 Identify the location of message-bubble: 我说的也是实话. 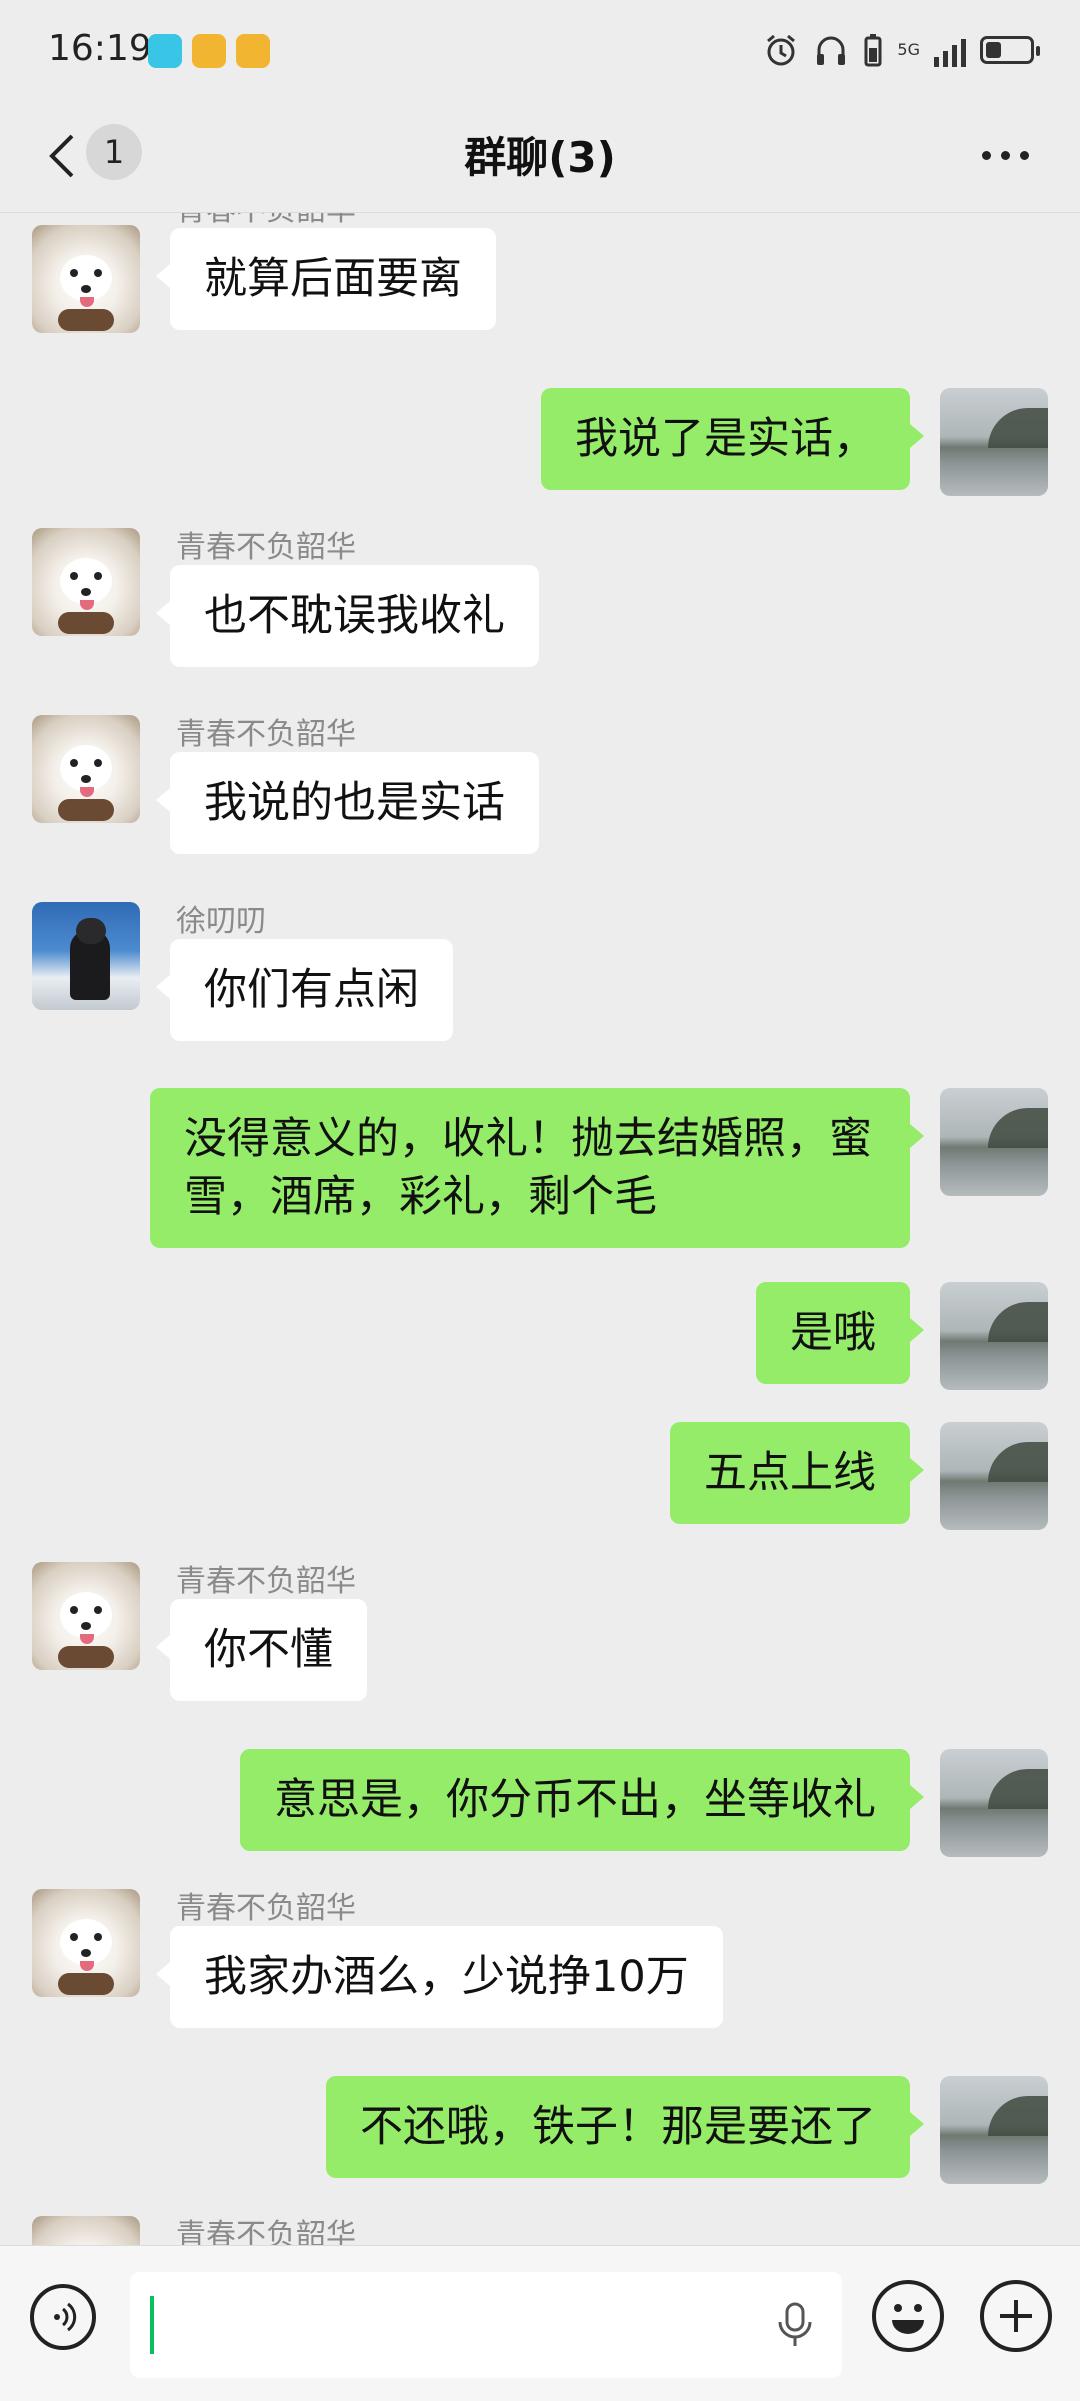
(347, 803).